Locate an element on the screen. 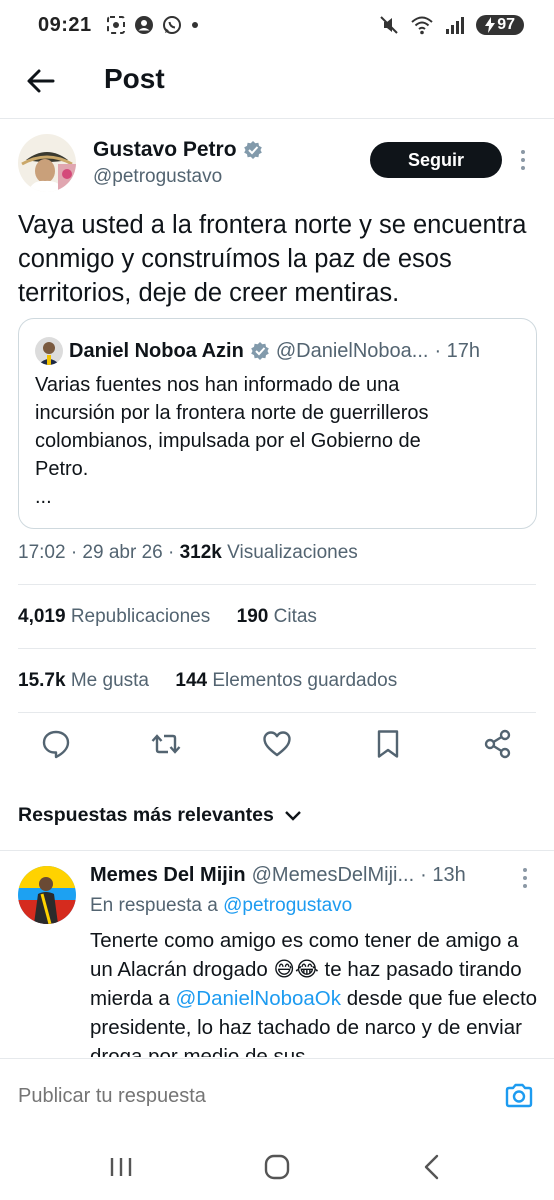 The width and height of the screenshot is (554, 1200). quote-time: · 17h is located at coordinates (457, 350).